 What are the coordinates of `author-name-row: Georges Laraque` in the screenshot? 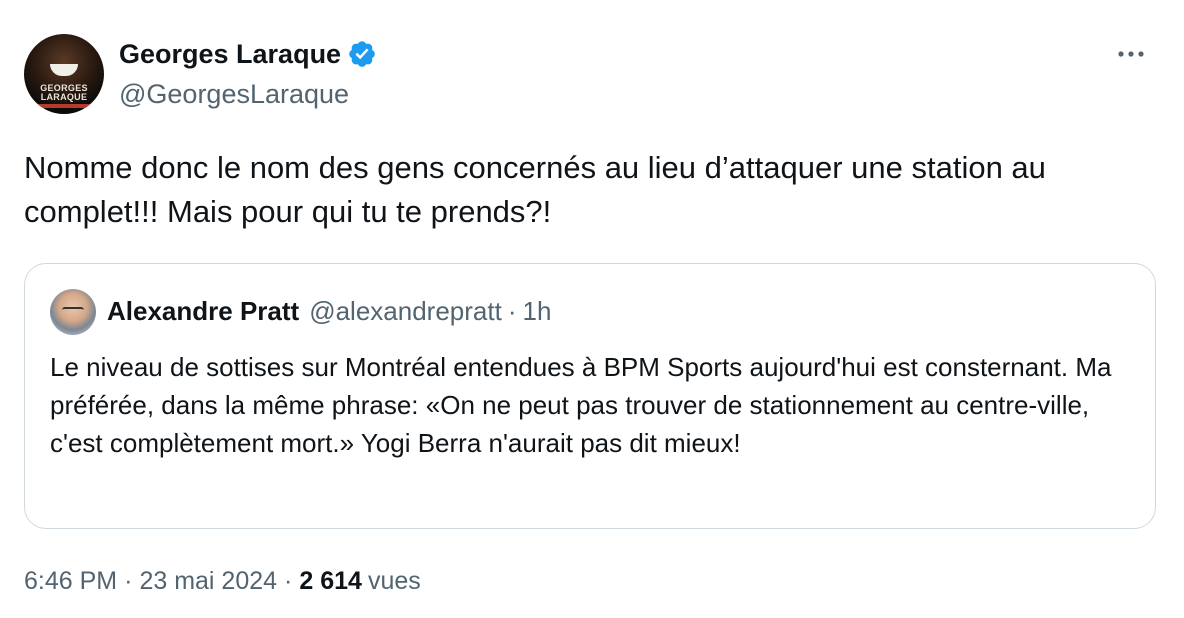 It's located at (248, 54).